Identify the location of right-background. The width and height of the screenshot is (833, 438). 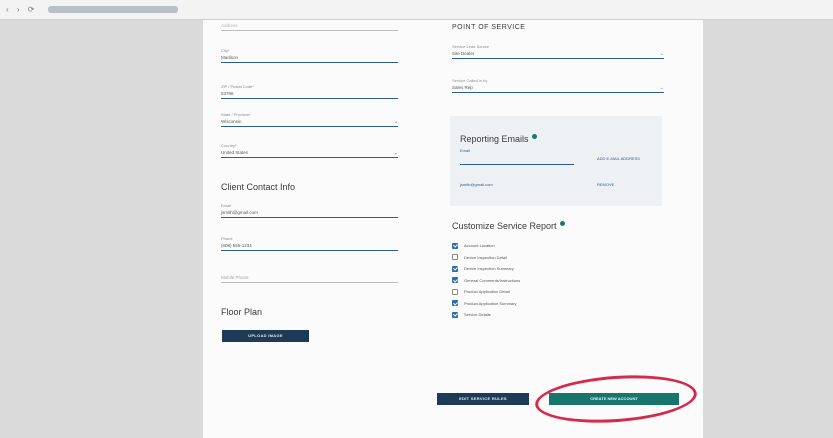
(768, 229).